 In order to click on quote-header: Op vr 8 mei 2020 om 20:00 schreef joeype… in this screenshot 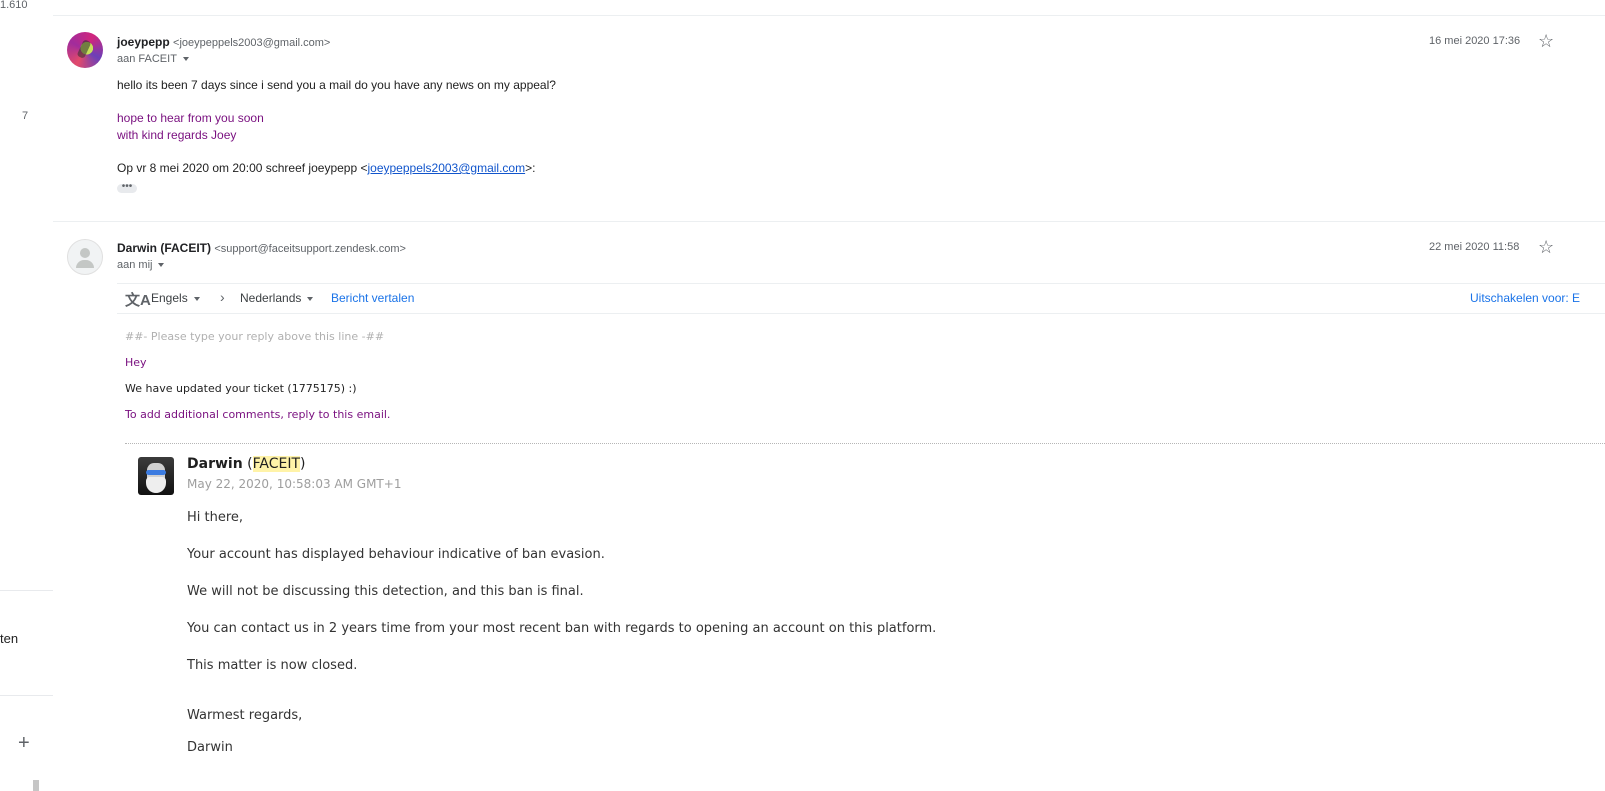, I will do `click(326, 168)`.